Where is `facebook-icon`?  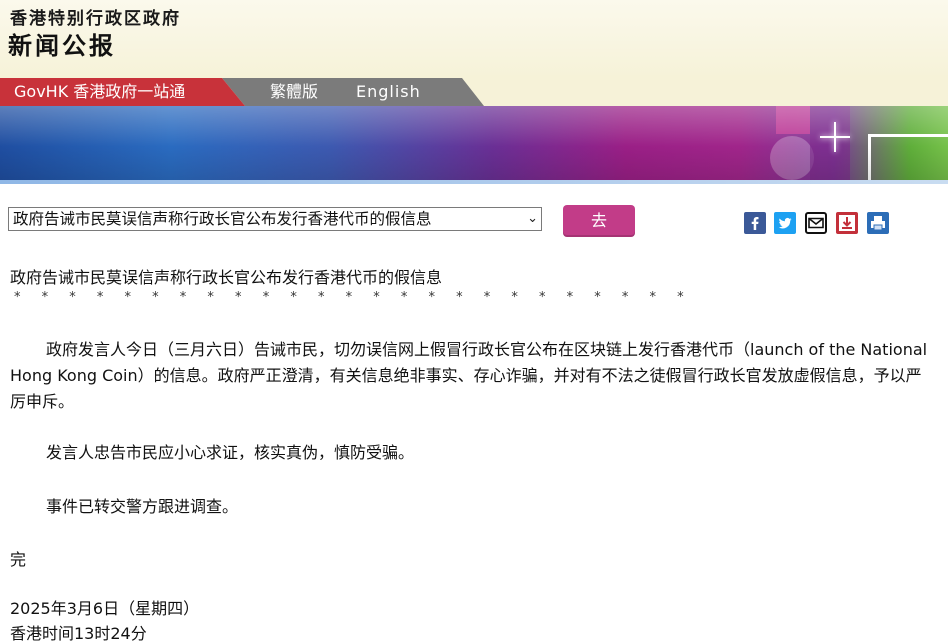
facebook-icon is located at coordinates (755, 223).